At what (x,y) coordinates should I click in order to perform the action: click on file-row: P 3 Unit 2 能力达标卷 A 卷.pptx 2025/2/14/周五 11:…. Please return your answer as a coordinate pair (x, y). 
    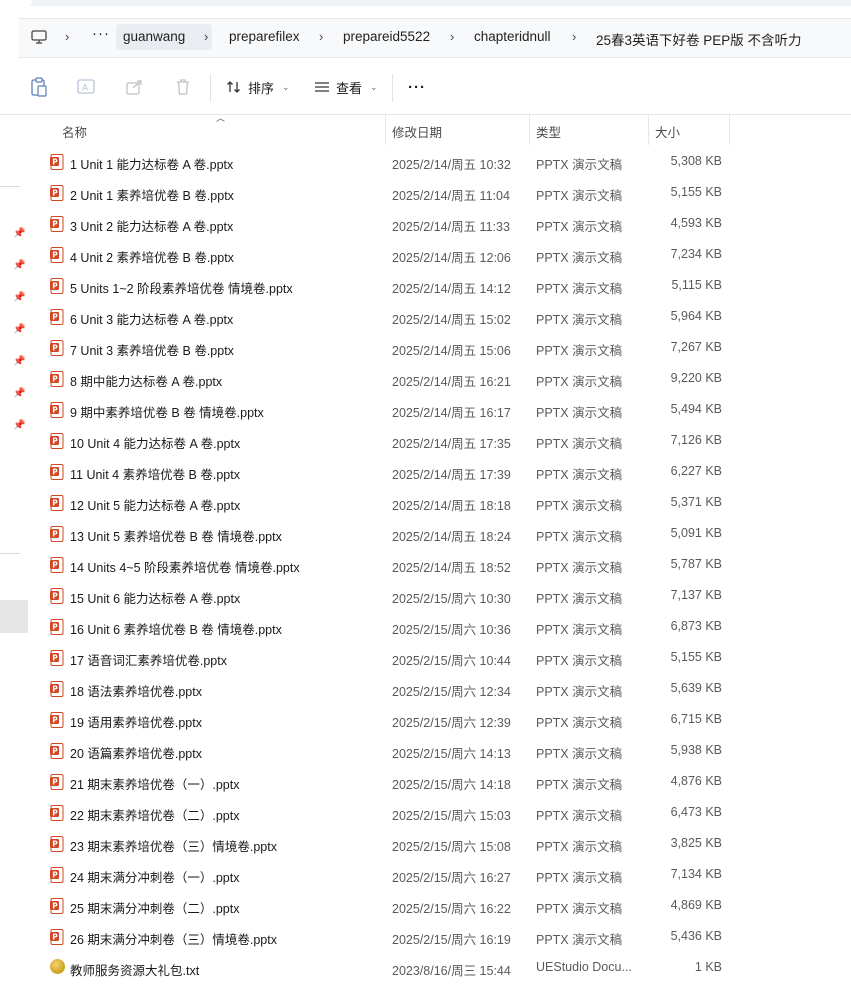
    Looking at the image, I should click on (440, 223).